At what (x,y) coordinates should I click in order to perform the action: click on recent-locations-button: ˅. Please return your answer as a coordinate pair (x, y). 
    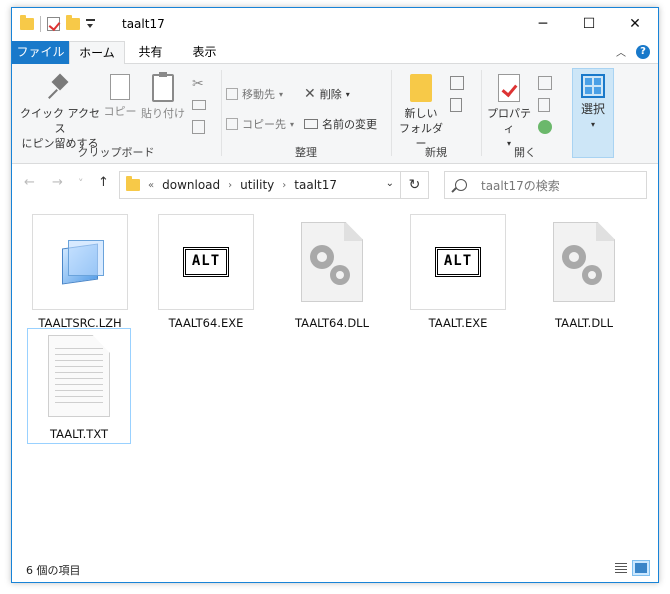
    Looking at the image, I should click on (81, 183).